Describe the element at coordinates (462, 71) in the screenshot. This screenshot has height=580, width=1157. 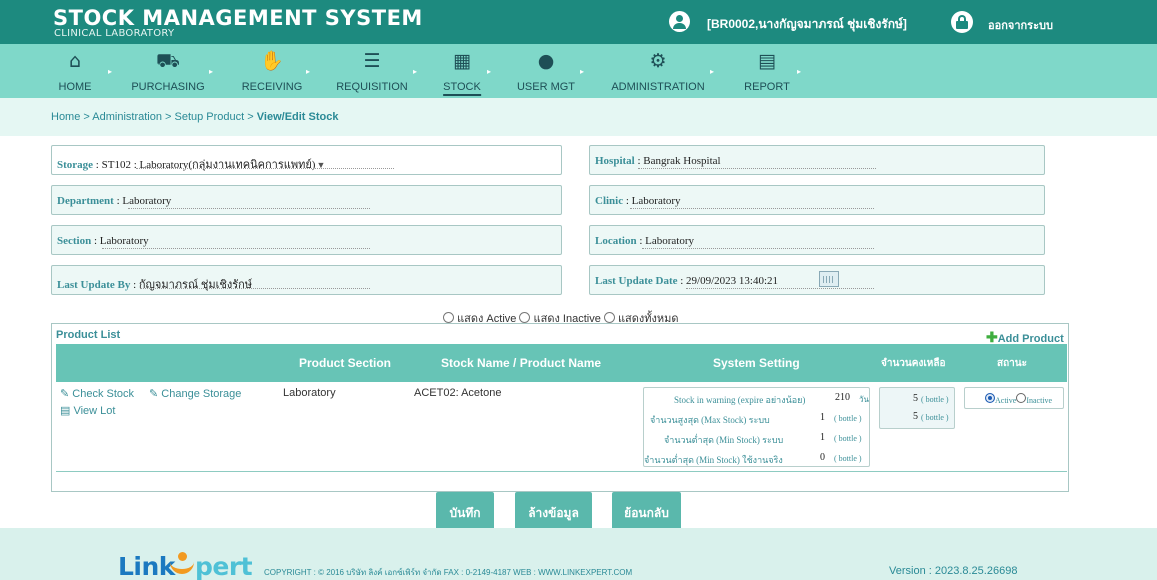
I see `nav-stock: ▦ STOCK` at that location.